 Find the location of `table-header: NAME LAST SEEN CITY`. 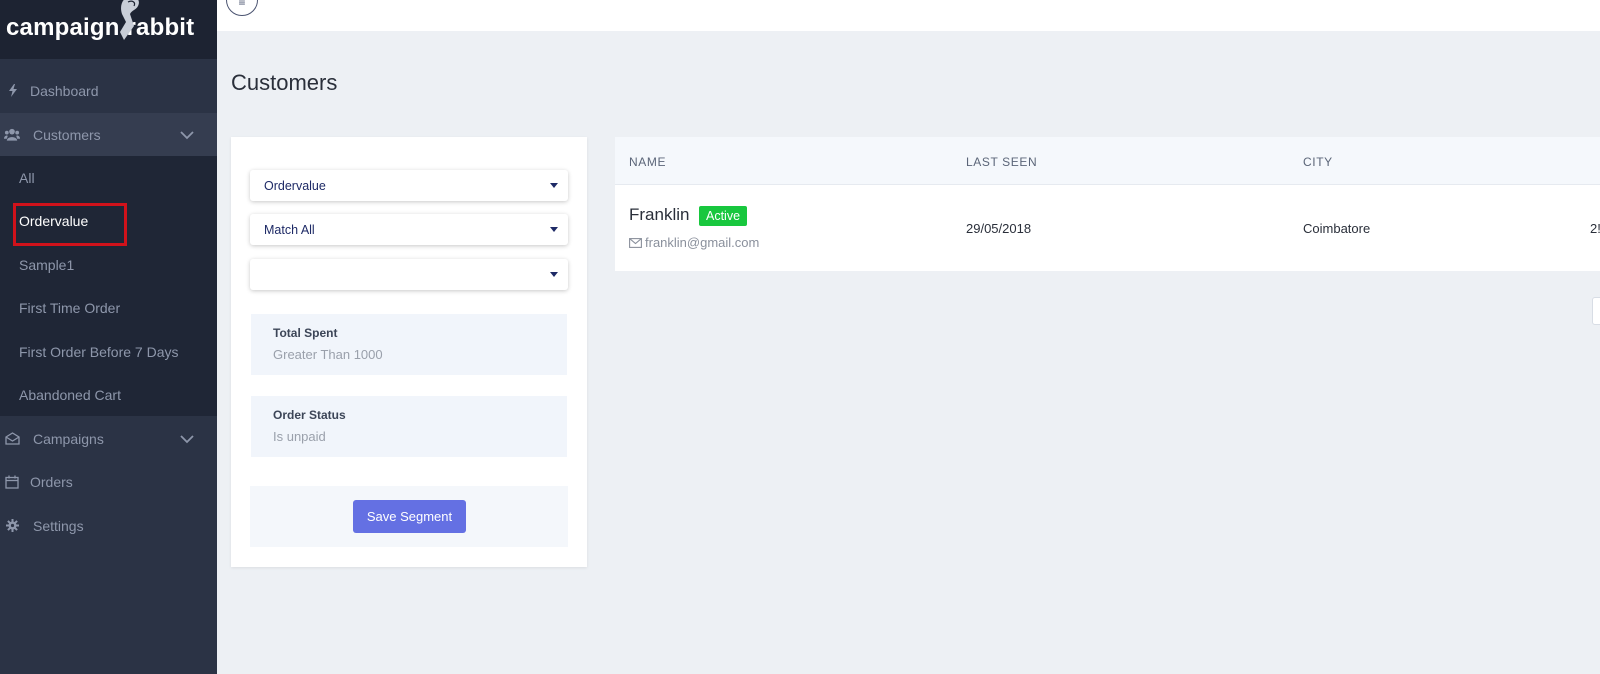

table-header: NAME LAST SEEN CITY is located at coordinates (1107, 161).